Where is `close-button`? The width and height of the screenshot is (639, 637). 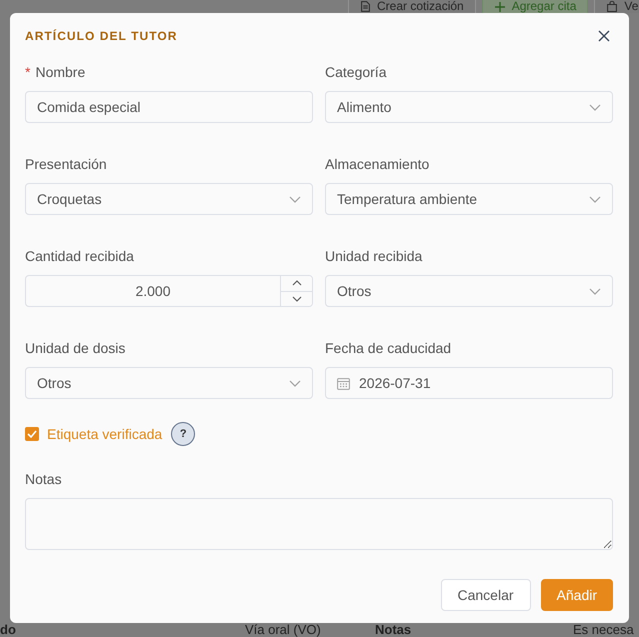
close-button is located at coordinates (604, 36).